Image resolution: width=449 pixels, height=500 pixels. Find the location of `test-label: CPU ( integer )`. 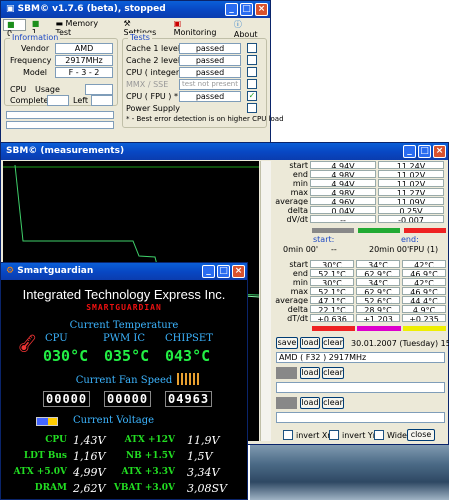

test-label: CPU ( integer ) is located at coordinates (155, 72).